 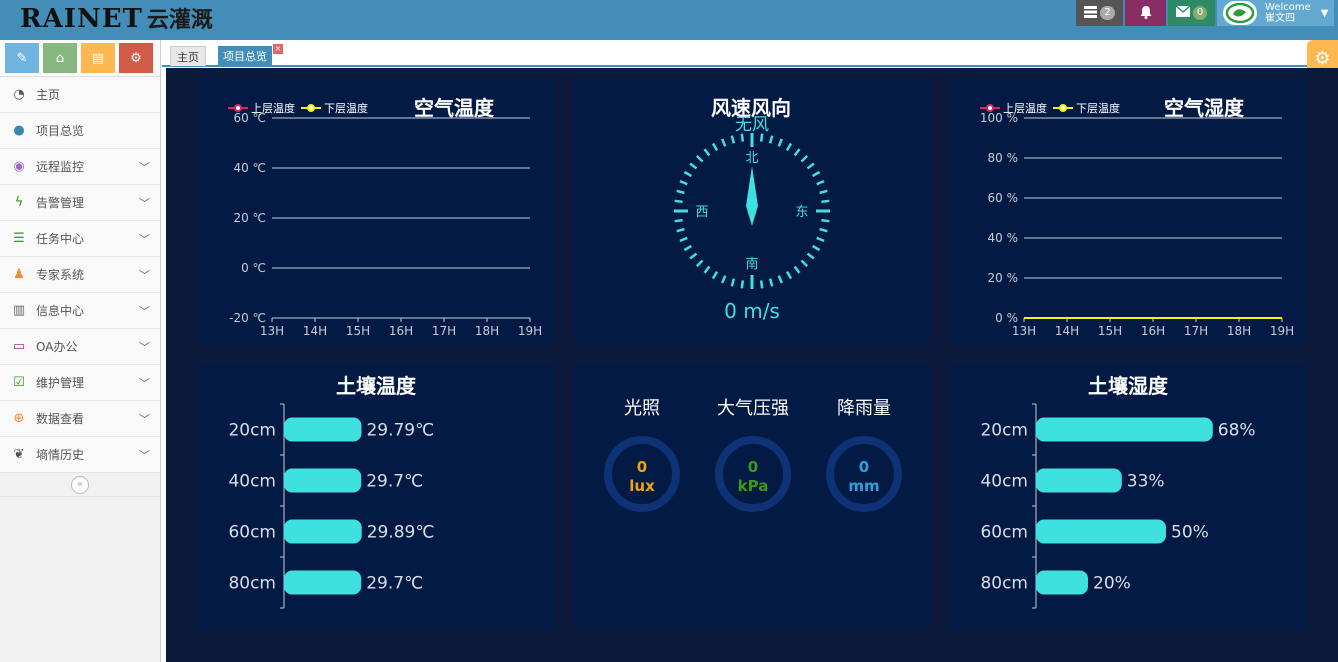 I want to click on list-icon, so click(x=1091, y=13).